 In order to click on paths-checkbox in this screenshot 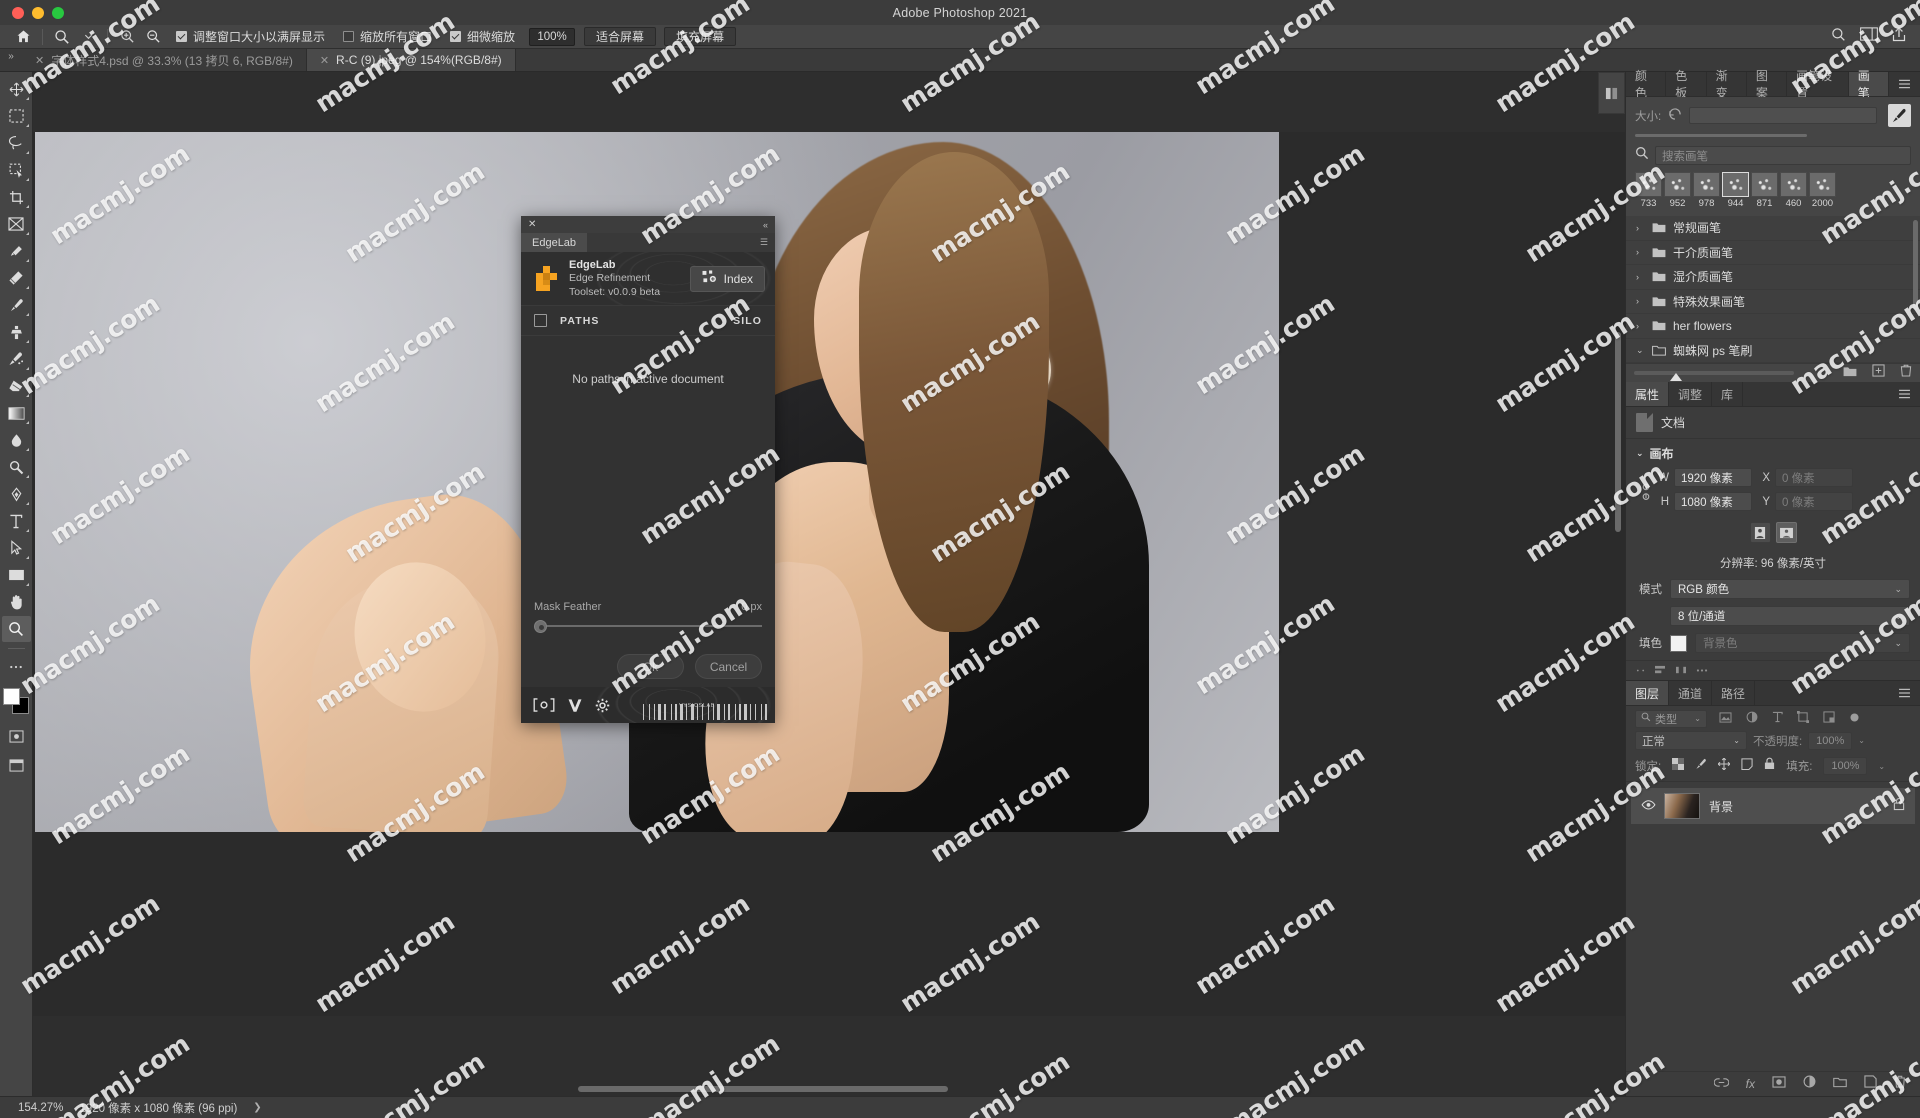, I will do `click(540, 320)`.